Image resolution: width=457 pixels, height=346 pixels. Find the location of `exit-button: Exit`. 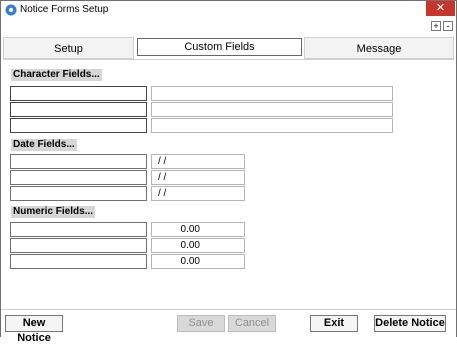

exit-button: Exit is located at coordinates (334, 323).